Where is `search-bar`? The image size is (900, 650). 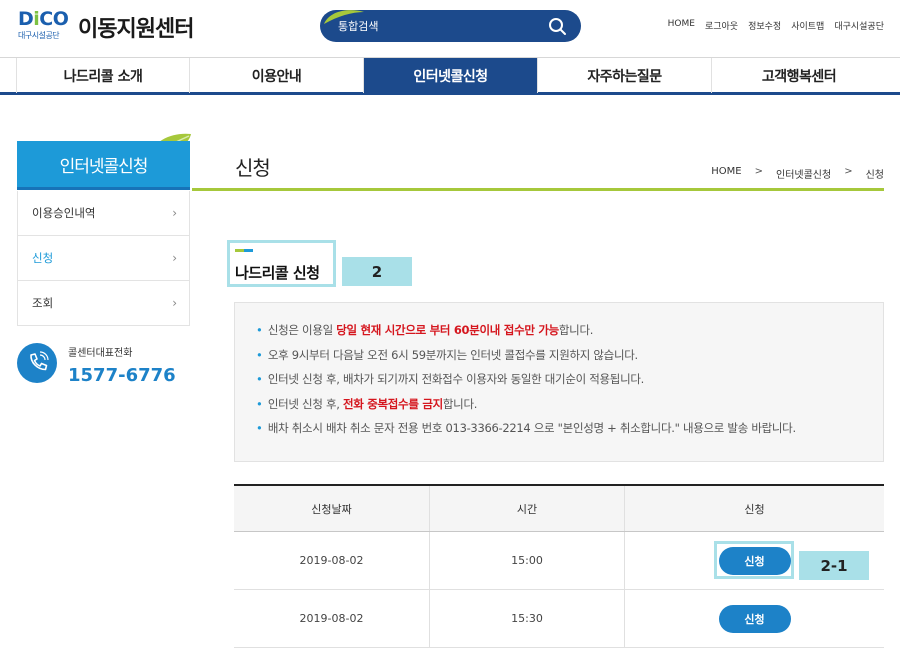 search-bar is located at coordinates (450, 26).